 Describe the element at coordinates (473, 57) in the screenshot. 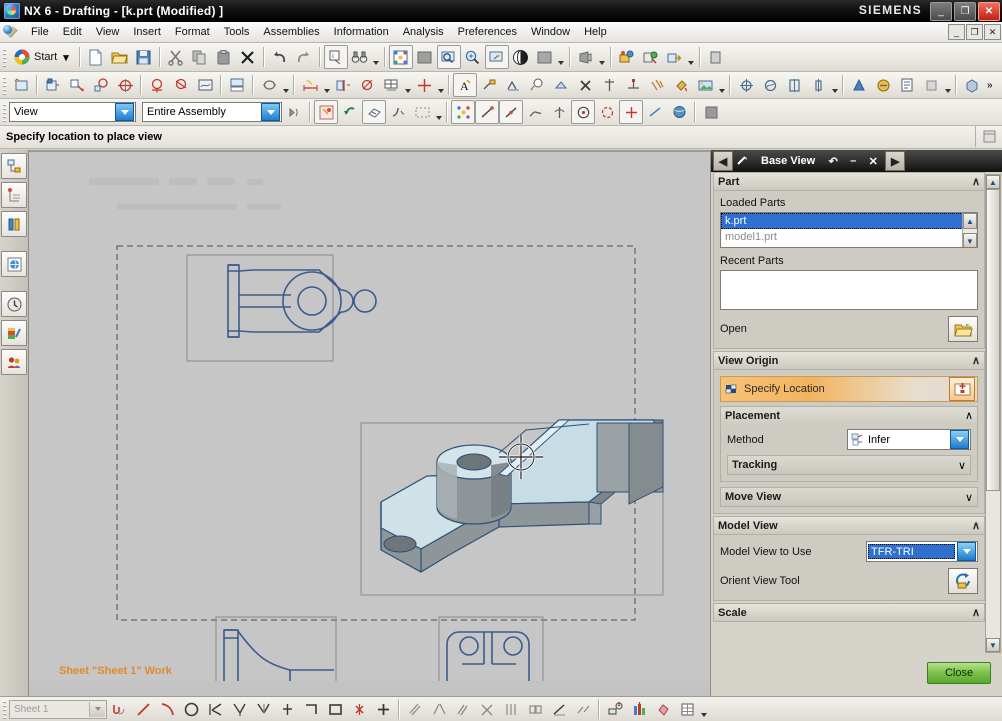

I see `zoom-magnifier-icon` at that location.